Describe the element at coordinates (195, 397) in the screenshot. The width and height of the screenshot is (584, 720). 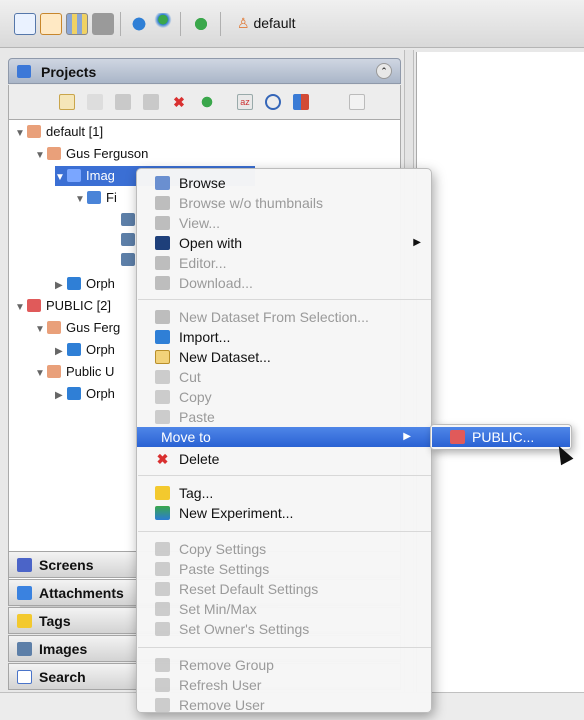
I see `menu-item-label: Copy` at that location.